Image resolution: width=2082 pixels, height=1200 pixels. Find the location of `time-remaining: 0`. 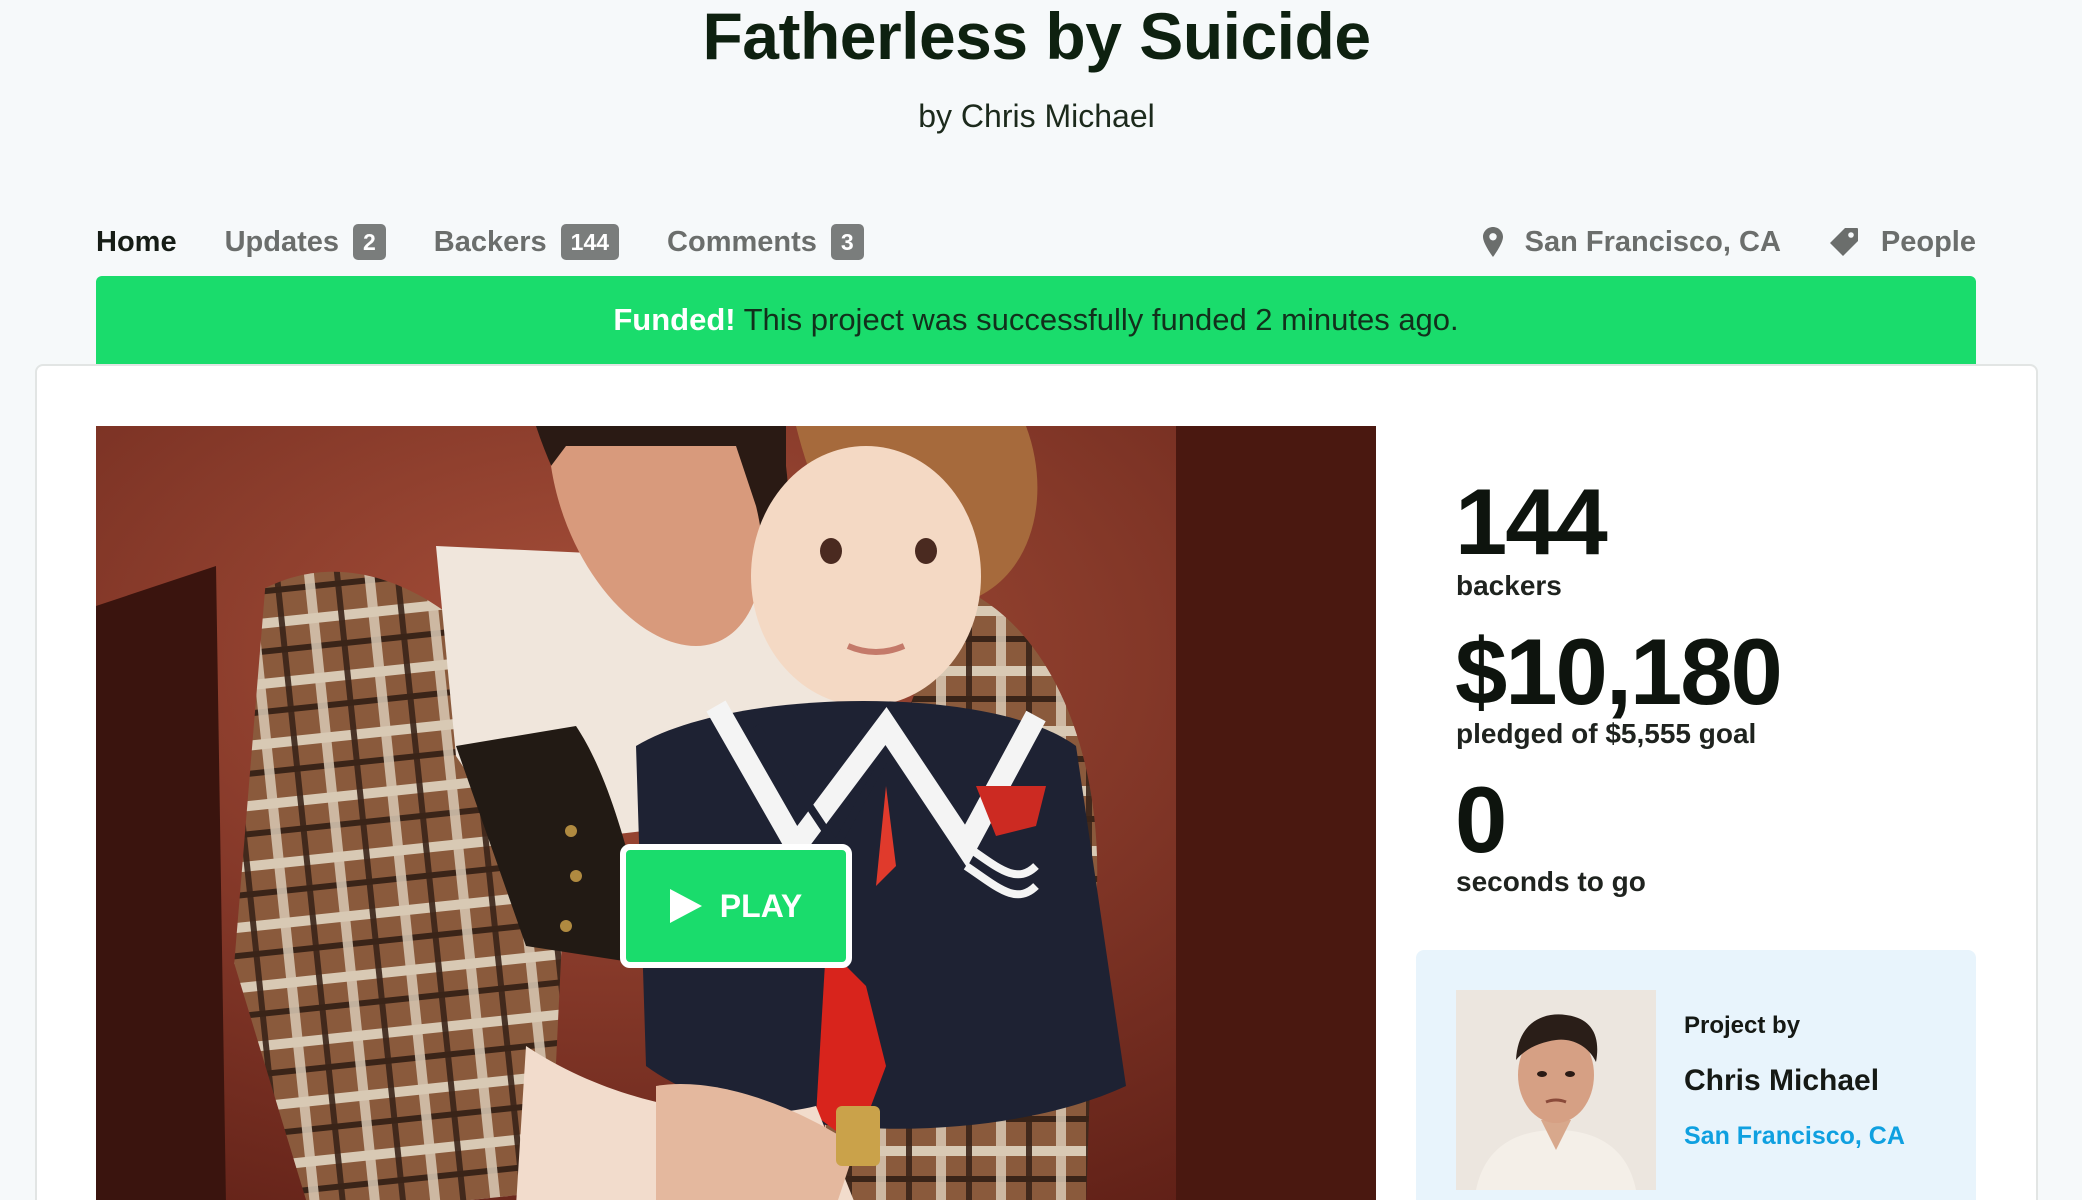

time-remaining: 0 is located at coordinates (1481, 819).